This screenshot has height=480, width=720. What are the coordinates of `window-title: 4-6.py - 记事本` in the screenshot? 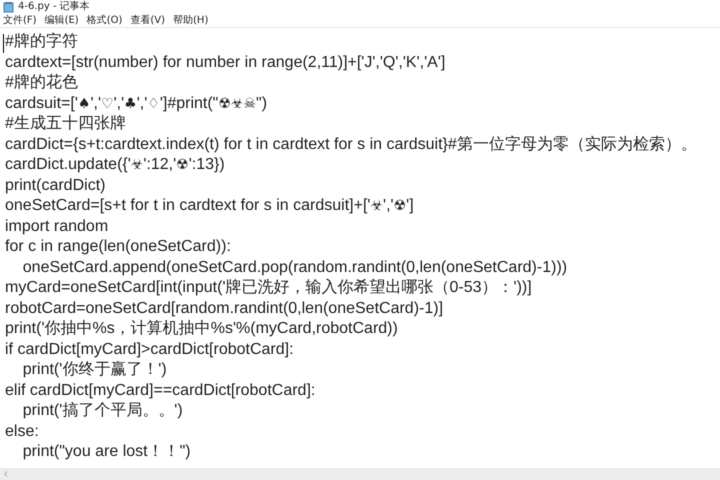 It's located at (54, 7).